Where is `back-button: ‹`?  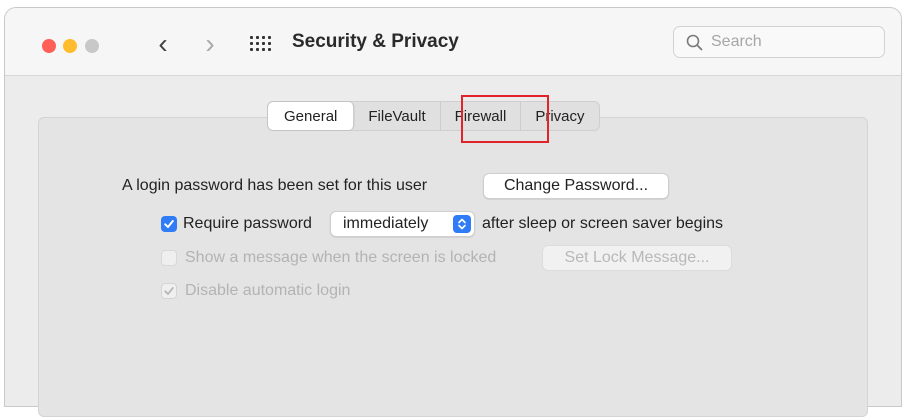
back-button: ‹ is located at coordinates (163, 44).